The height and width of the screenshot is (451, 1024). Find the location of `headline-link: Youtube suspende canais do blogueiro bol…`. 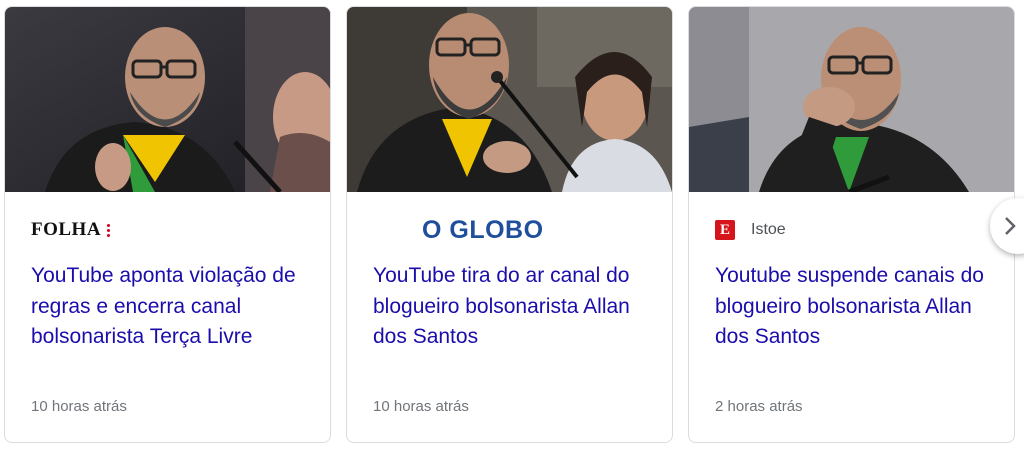

headline-link: Youtube suspende canais do blogueiro bol… is located at coordinates (857, 307).